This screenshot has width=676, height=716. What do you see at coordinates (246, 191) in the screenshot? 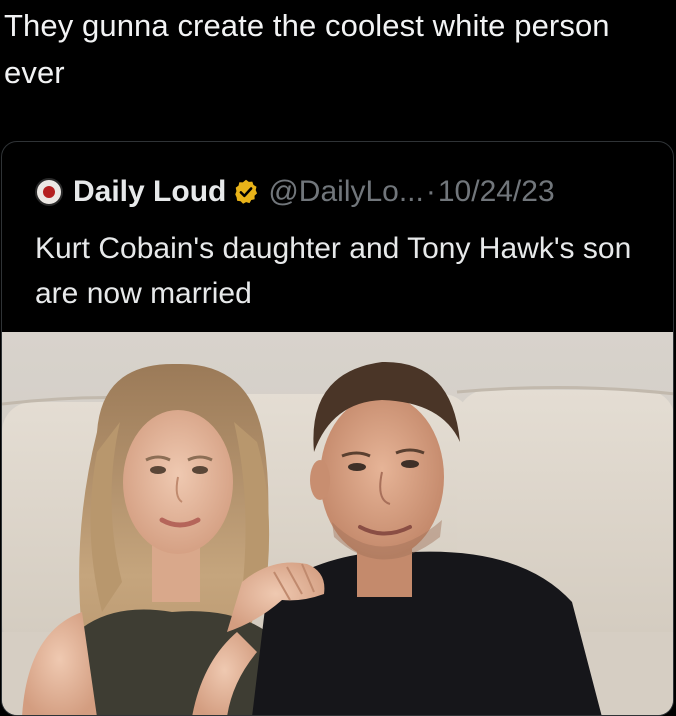
I see `verified-badge-icon` at bounding box center [246, 191].